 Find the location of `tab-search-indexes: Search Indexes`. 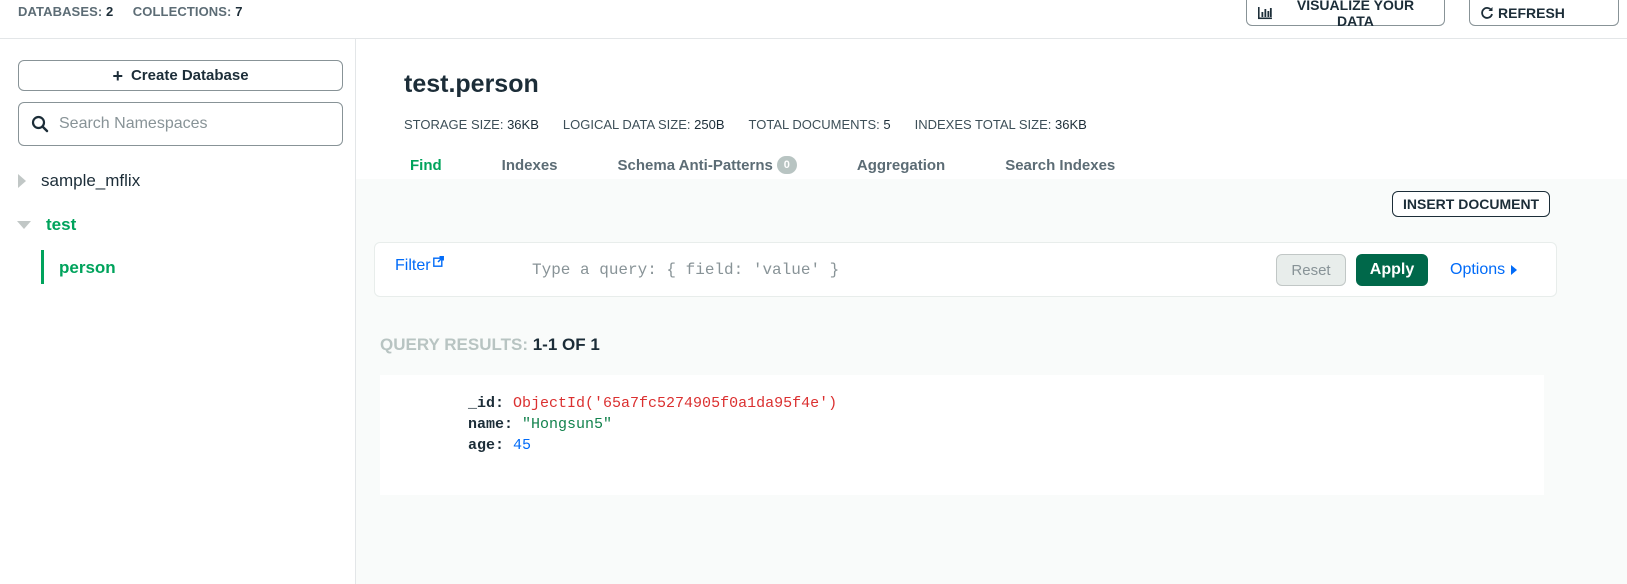

tab-search-indexes: Search Indexes is located at coordinates (1060, 165).